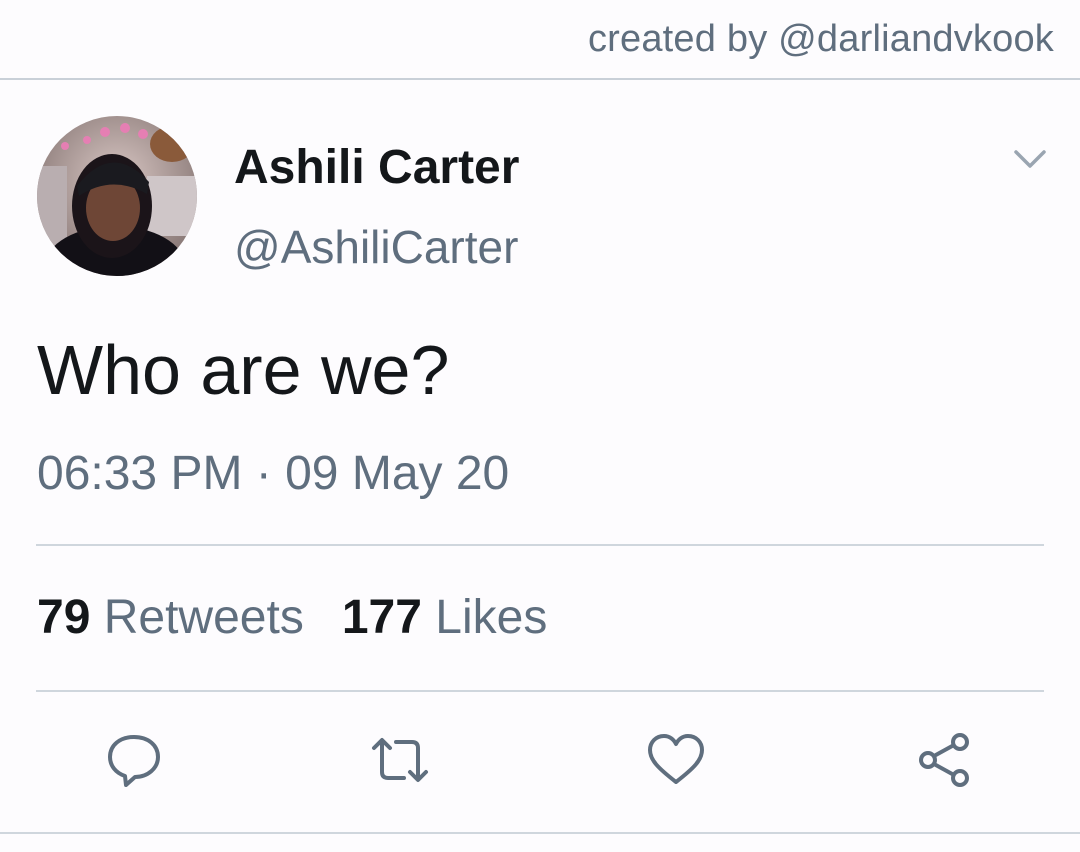 This screenshot has height=852, width=1080. I want to click on retweet-button, so click(400, 760).